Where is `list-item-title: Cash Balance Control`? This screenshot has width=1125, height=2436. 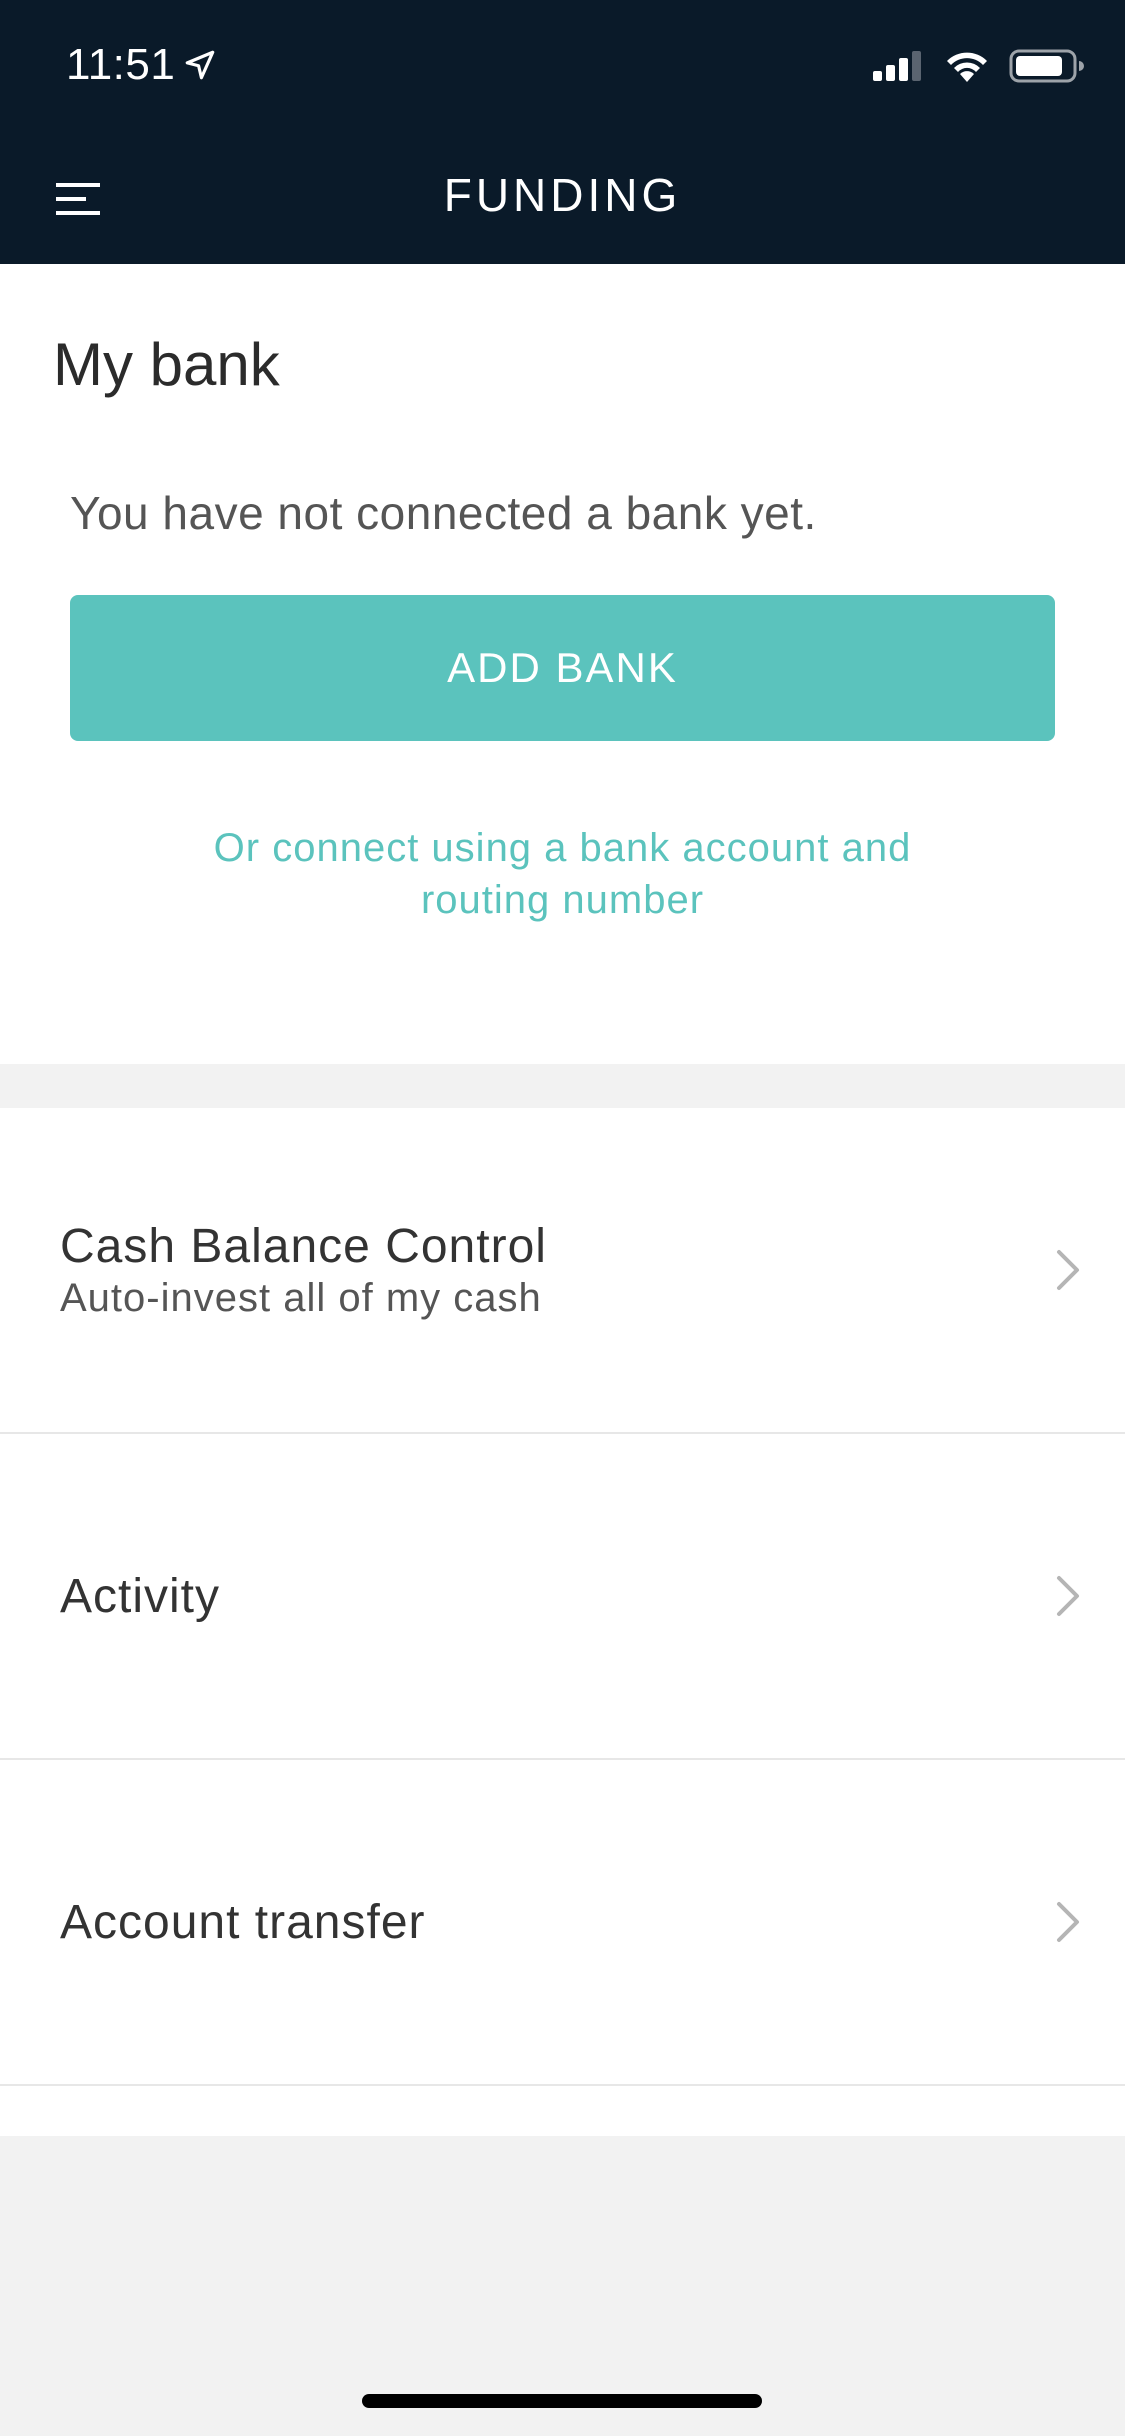 list-item-title: Cash Balance Control is located at coordinates (303, 1246).